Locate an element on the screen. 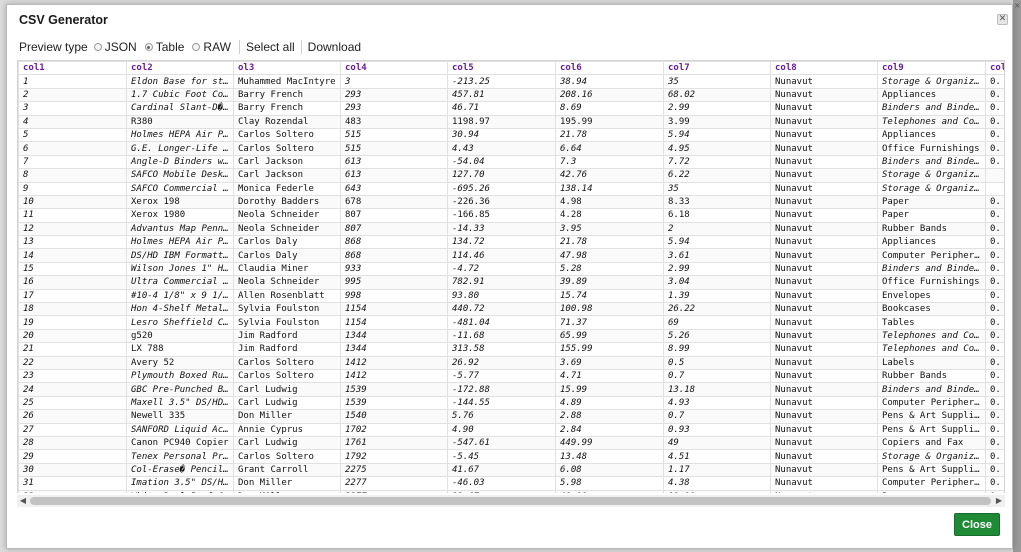 Image resolution: width=1021 pixels, height=552 pixels. table-cell: -547.61 is located at coordinates (501, 443).